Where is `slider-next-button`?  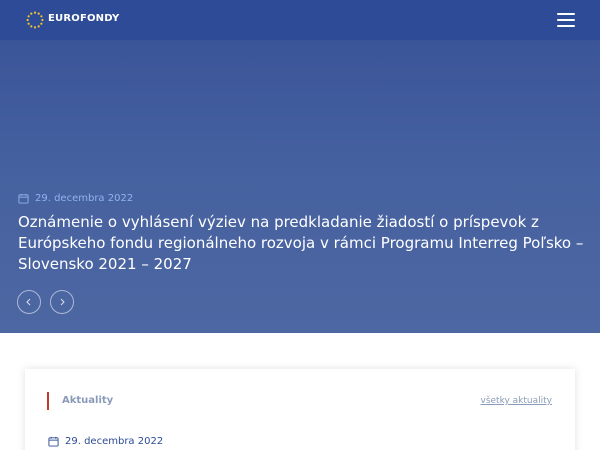 slider-next-button is located at coordinates (62, 302).